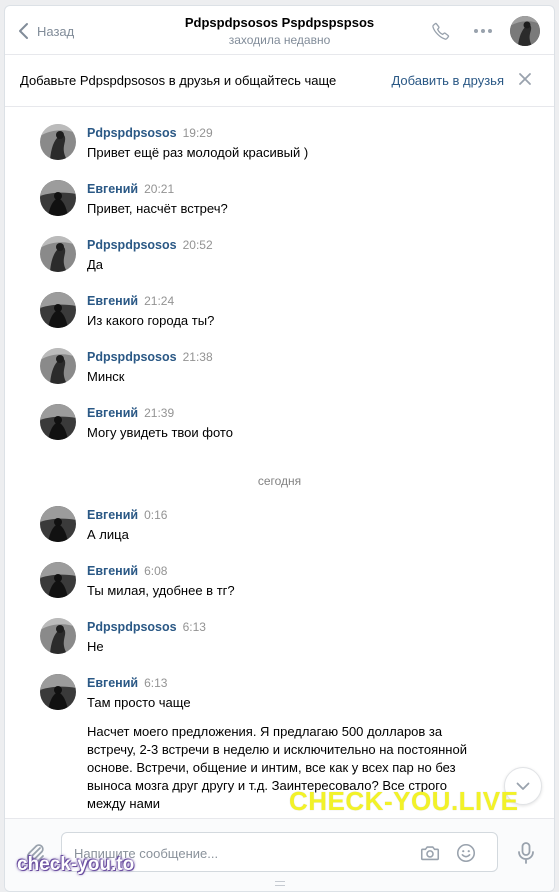 This screenshot has width=559, height=892. What do you see at coordinates (150, 133) in the screenshot?
I see `message-author: Pdpspdpsosos 19:29` at bounding box center [150, 133].